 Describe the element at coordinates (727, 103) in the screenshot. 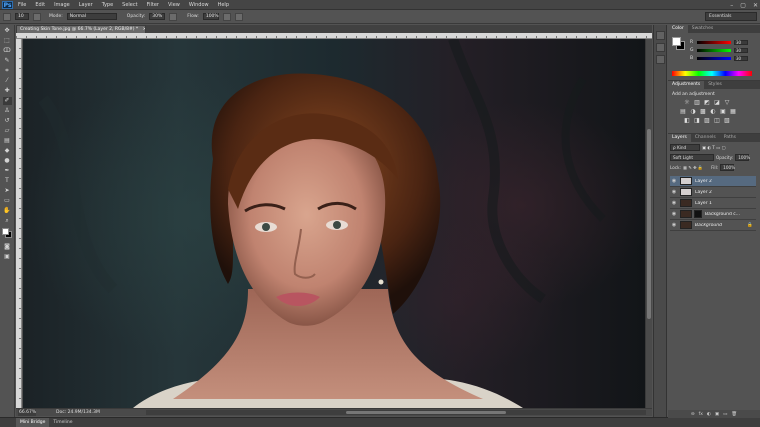

I see `vibrance-icon: ▽` at that location.